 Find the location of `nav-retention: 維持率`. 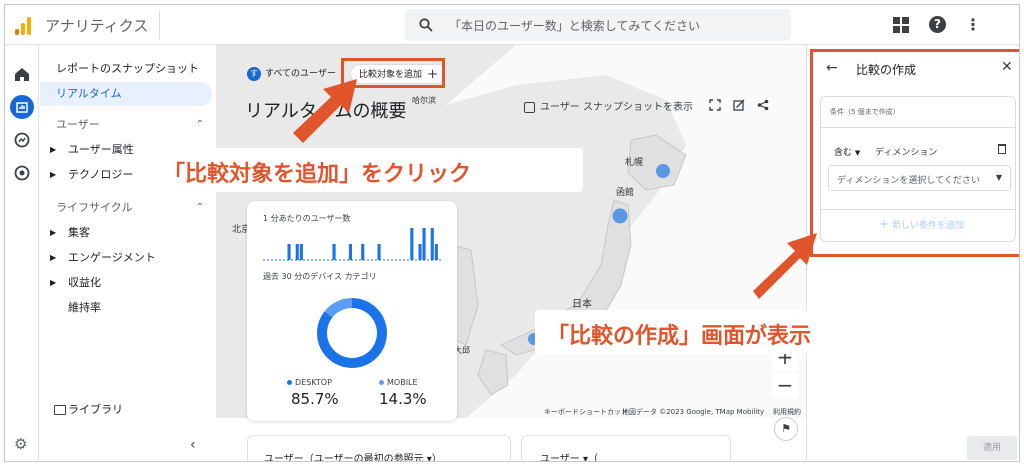

nav-retention: 維持率 is located at coordinates (128, 308).